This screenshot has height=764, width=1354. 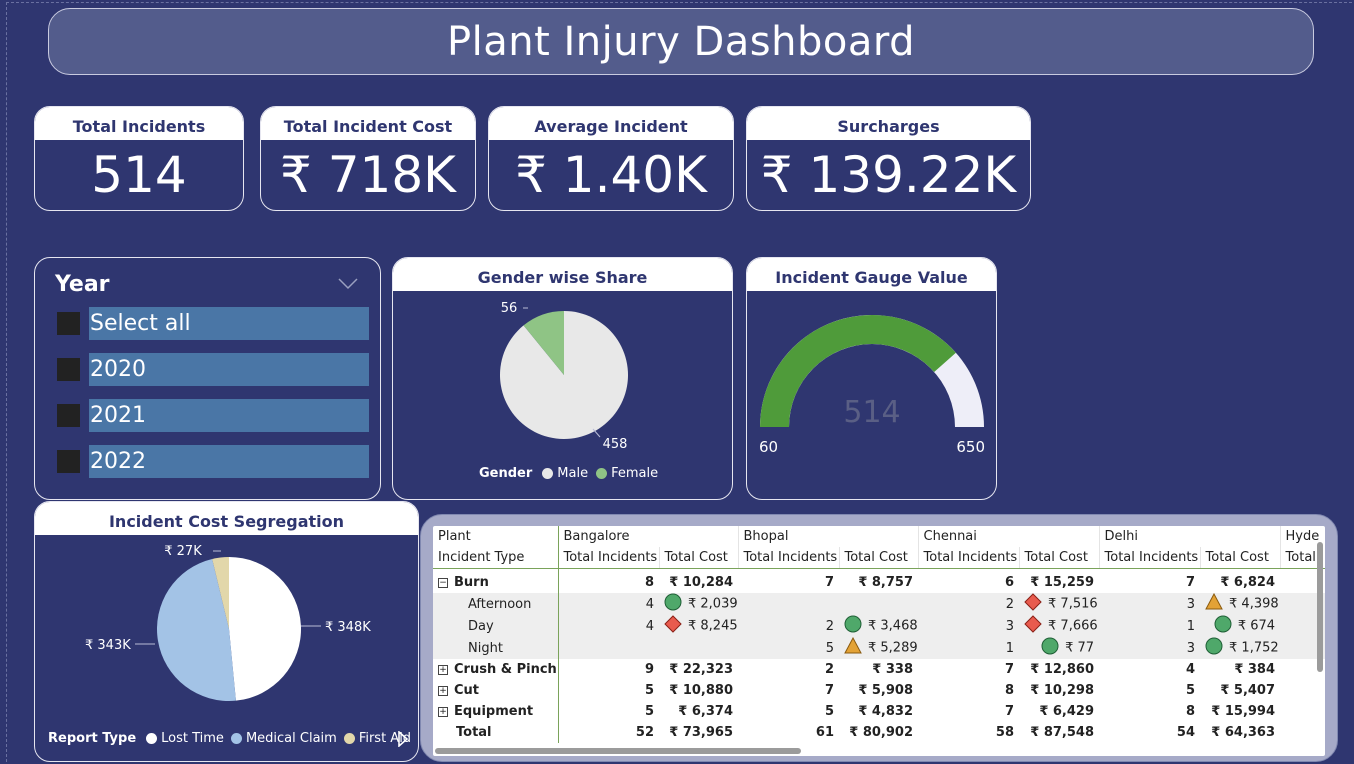 What do you see at coordinates (872, 385) in the screenshot?
I see `gauge-chart: 514 60 650` at bounding box center [872, 385].